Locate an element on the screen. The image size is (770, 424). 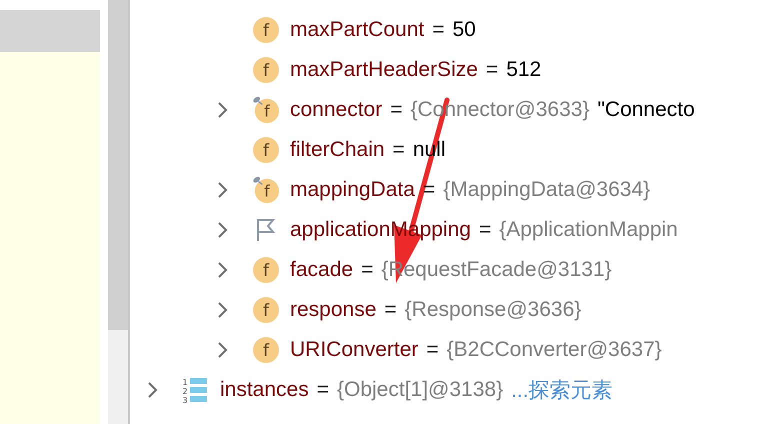
variable-value: 50 is located at coordinates (464, 30).